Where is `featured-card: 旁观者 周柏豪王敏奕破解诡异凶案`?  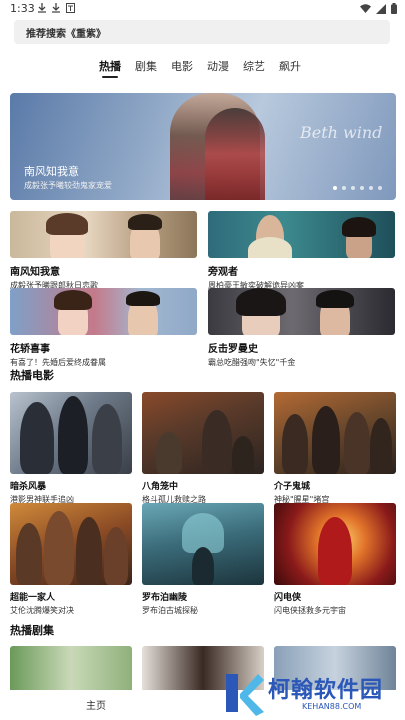
featured-card: 旁观者 周柏豪王敏奕破解诡异凶案 is located at coordinates (301, 251).